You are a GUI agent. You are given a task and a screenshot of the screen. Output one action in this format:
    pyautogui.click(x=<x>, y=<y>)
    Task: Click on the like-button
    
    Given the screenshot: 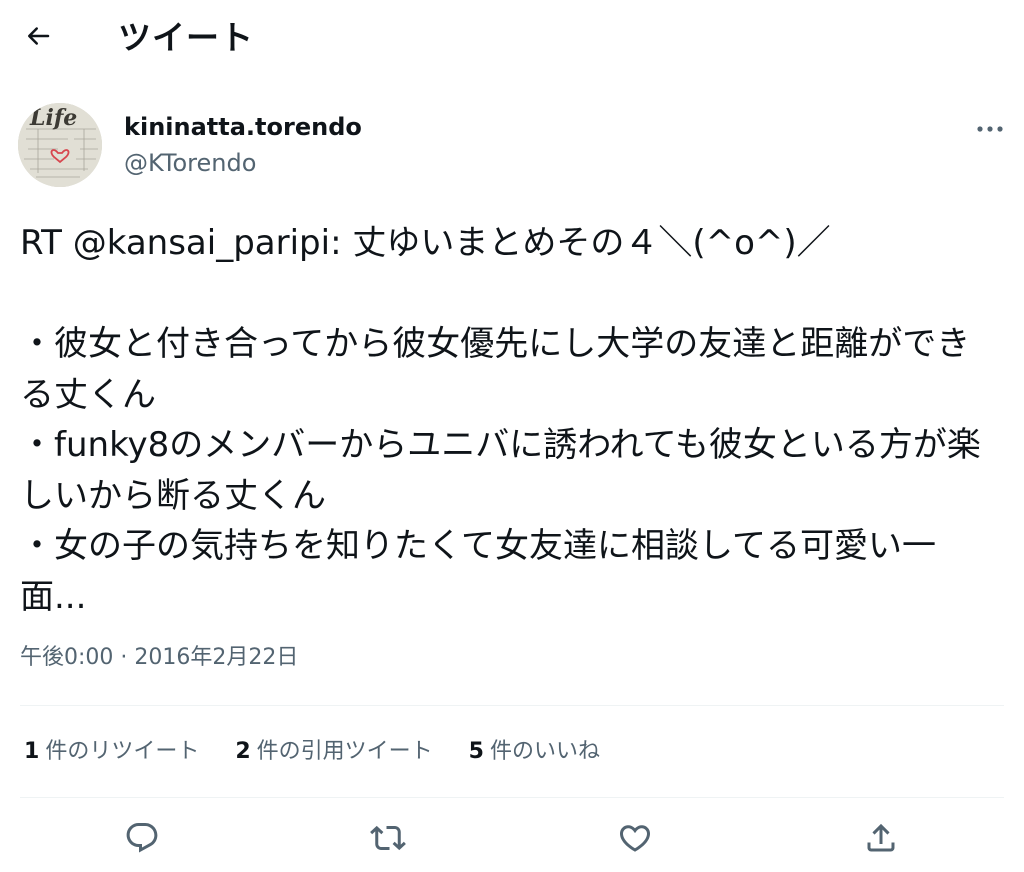 What is the action you would take?
    pyautogui.click(x=635, y=840)
    